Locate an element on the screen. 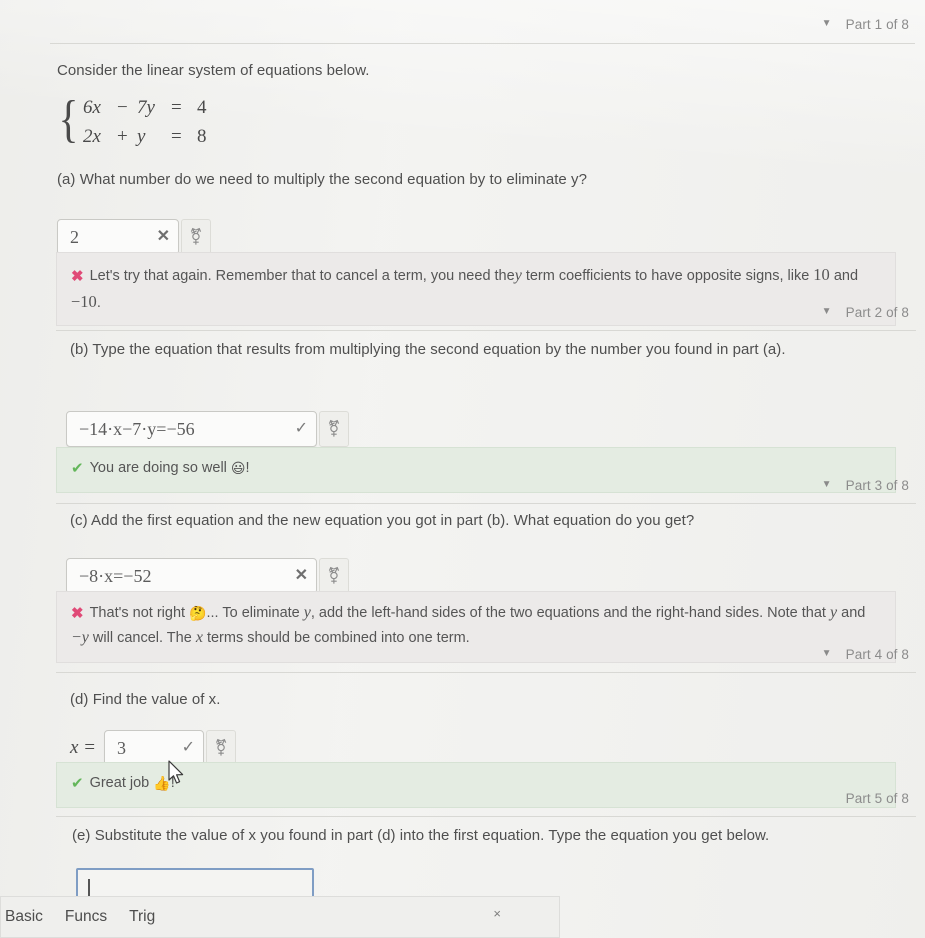 The width and height of the screenshot is (925, 938). math-keypad-button-c: ⚧ is located at coordinates (334, 576).